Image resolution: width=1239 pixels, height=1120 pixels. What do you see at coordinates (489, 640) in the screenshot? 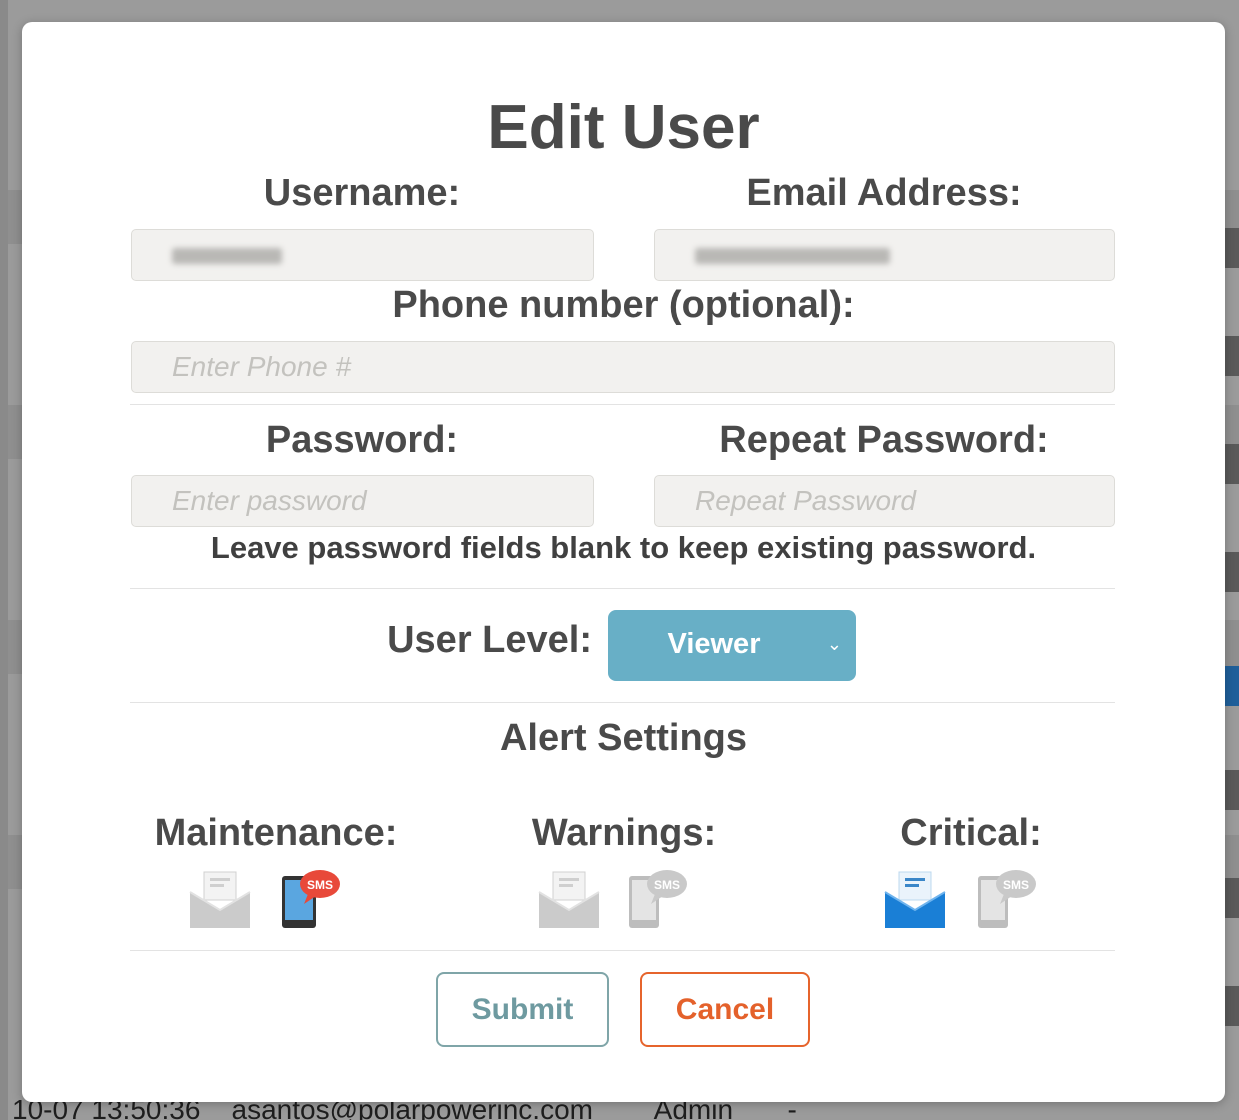
I see `user-level-label: User Level:` at bounding box center [489, 640].